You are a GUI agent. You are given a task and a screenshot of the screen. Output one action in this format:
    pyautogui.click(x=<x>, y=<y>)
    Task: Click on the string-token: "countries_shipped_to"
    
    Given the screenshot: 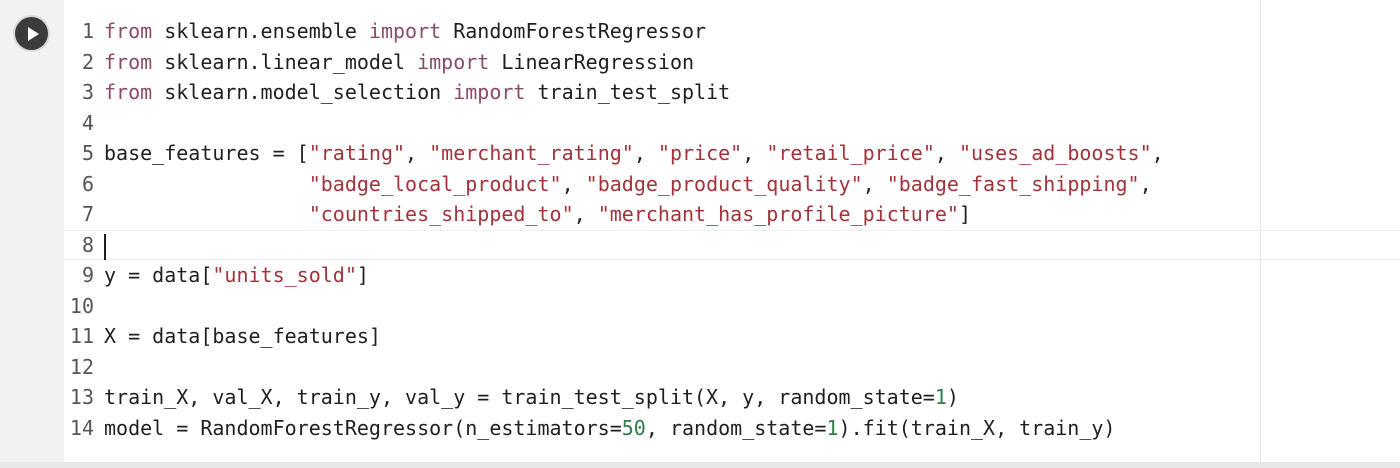 What is the action you would take?
    pyautogui.click(x=441, y=214)
    